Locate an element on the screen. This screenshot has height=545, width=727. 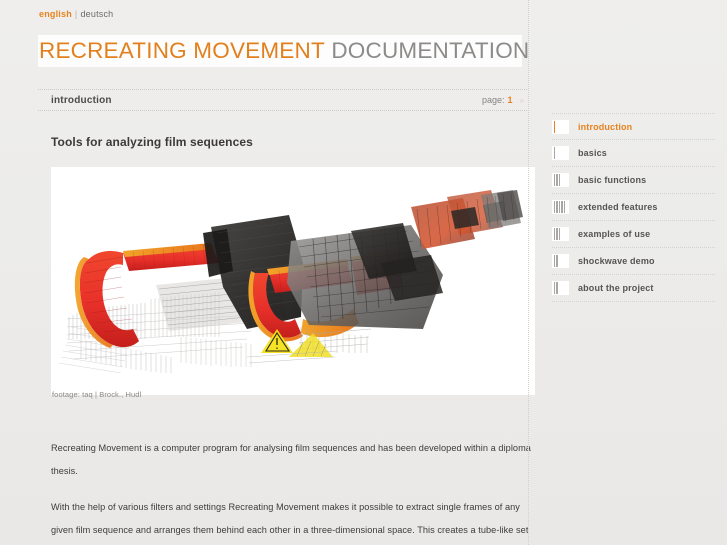
sidebar-item-introduction: introduction is located at coordinates (633, 126).